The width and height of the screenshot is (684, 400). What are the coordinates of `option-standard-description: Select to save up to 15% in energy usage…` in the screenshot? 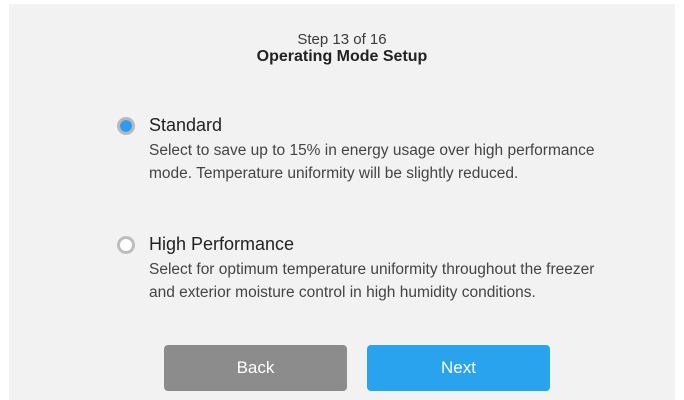 It's located at (372, 162).